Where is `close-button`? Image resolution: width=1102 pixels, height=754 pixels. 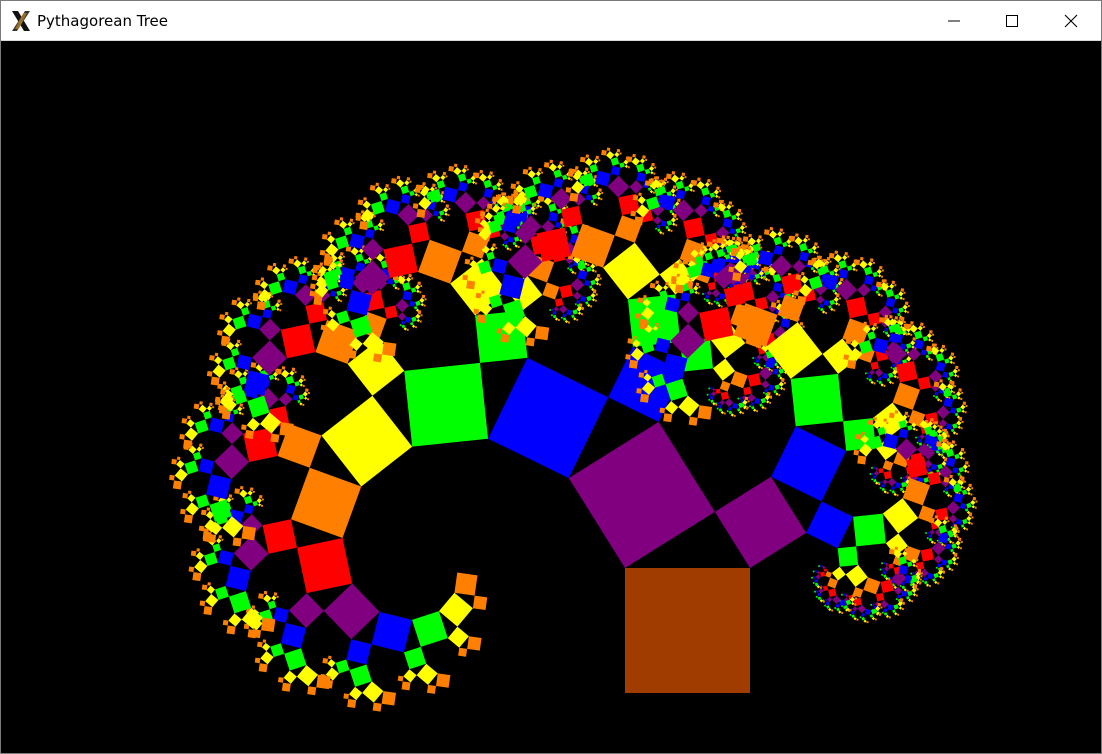 close-button is located at coordinates (1071, 20).